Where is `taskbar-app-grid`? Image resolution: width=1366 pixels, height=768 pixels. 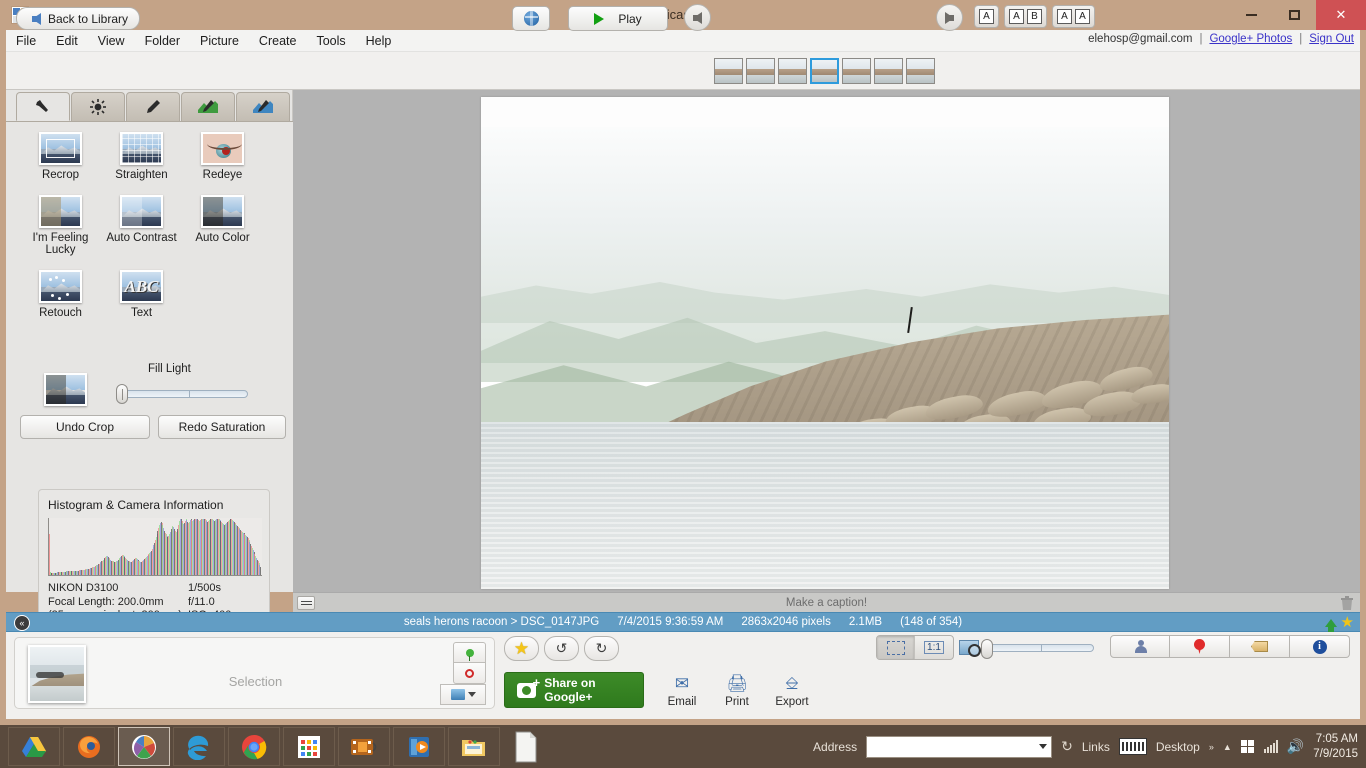
taskbar-app-grid is located at coordinates (309, 746).